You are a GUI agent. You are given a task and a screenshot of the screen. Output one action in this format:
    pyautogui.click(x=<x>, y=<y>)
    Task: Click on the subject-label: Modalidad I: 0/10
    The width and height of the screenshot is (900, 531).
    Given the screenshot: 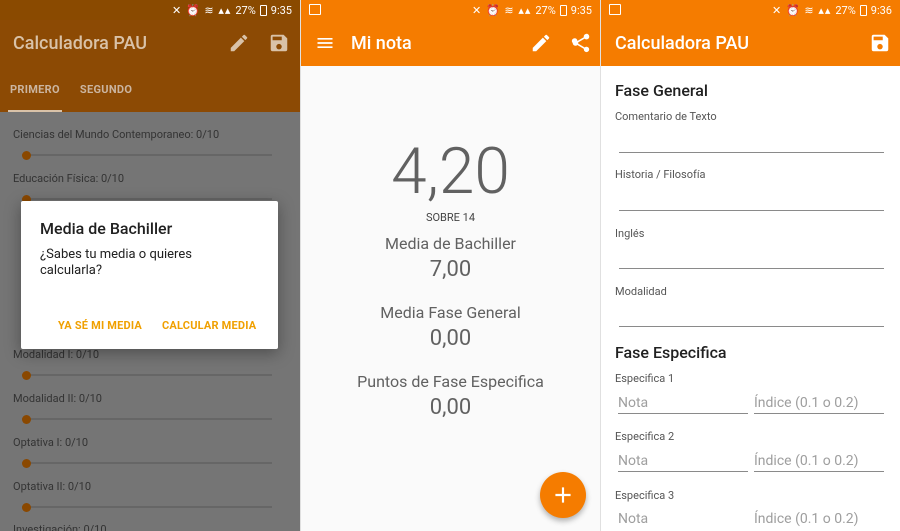 What is the action you would take?
    pyautogui.click(x=56, y=354)
    